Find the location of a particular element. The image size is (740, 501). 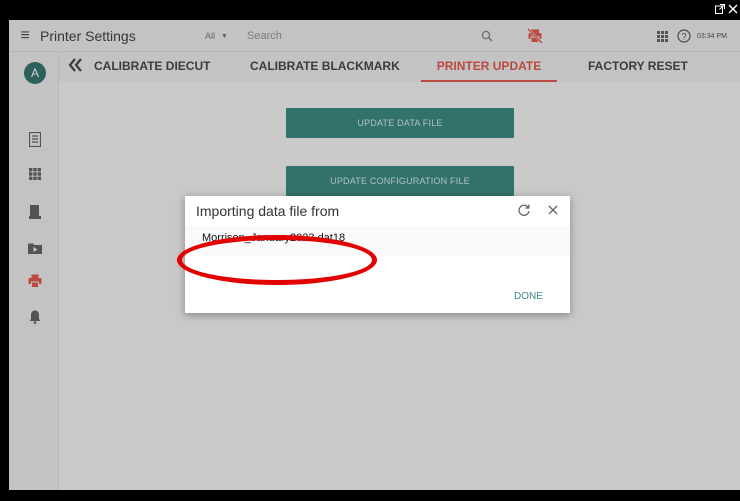

help-icon: ? is located at coordinates (684, 36).